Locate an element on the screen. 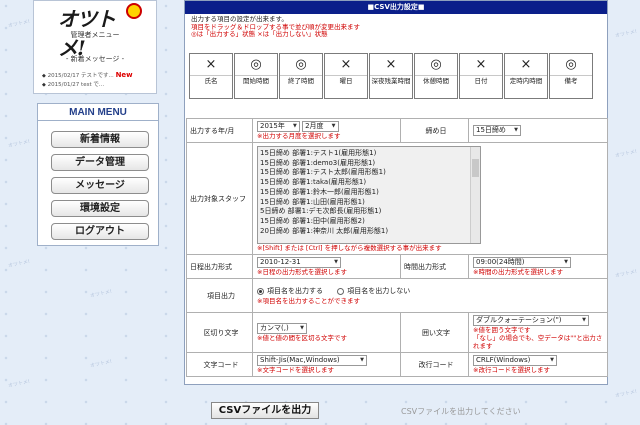 The image size is (640, 425). news-item: ◆ 2015/02/17 テストです... New is located at coordinates (87, 76).